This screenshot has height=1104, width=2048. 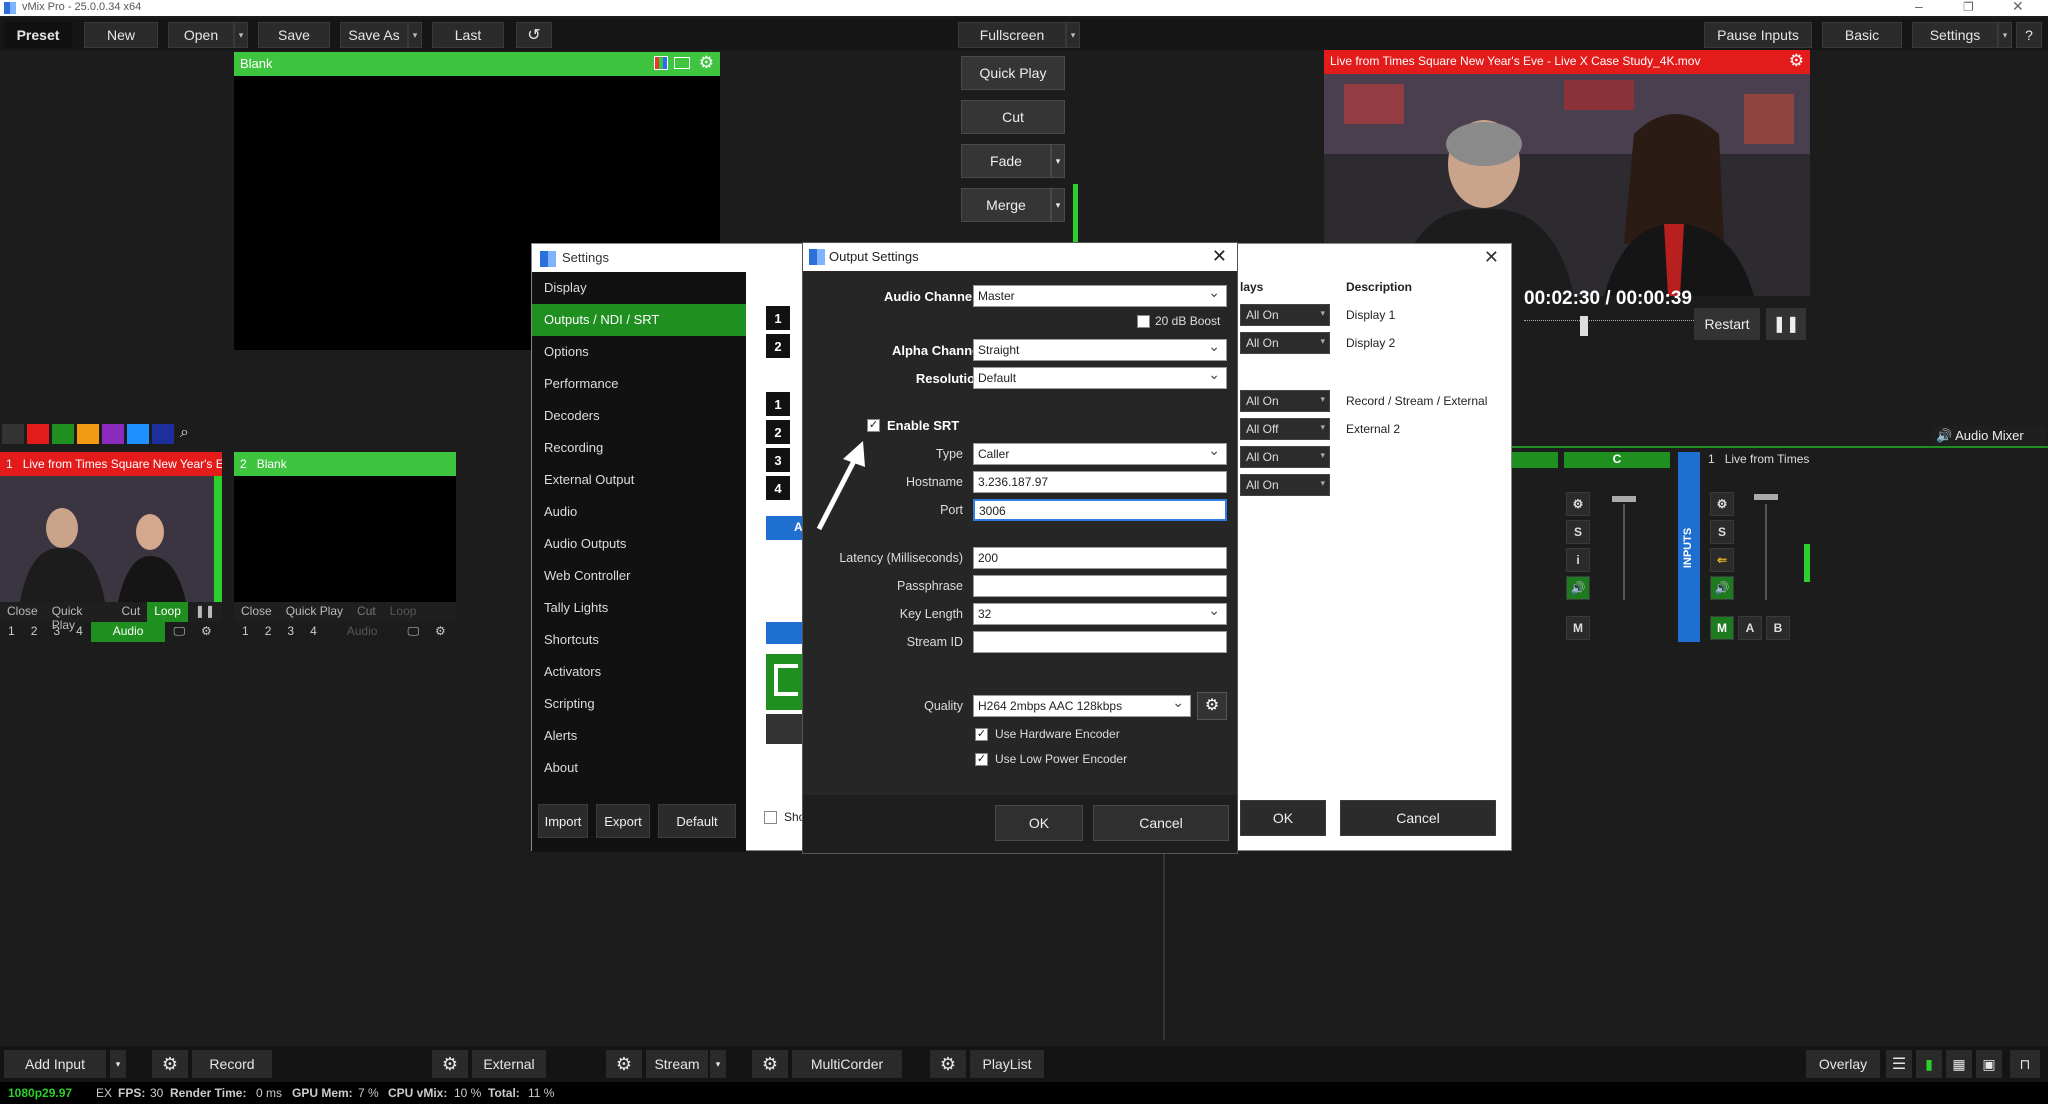 I want to click on overlay-icon, so click(x=682, y=63).